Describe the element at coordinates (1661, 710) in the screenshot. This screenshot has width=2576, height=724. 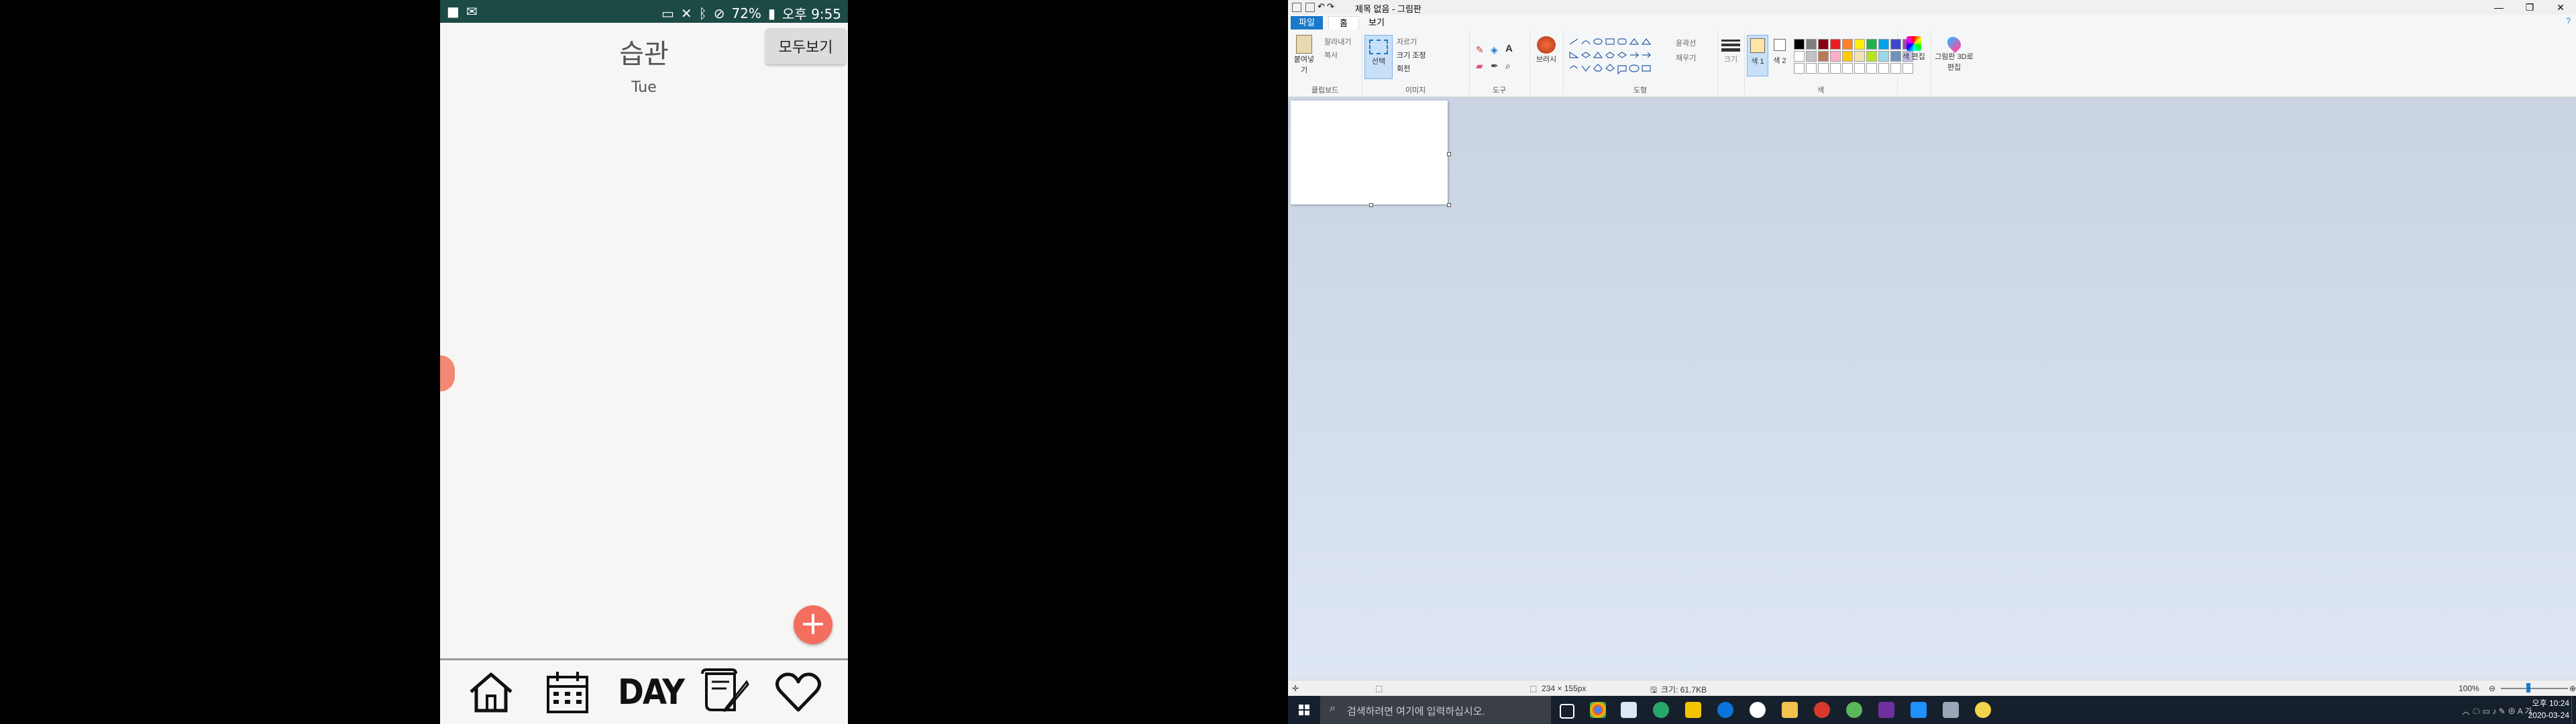
I see `app-green-icon` at that location.